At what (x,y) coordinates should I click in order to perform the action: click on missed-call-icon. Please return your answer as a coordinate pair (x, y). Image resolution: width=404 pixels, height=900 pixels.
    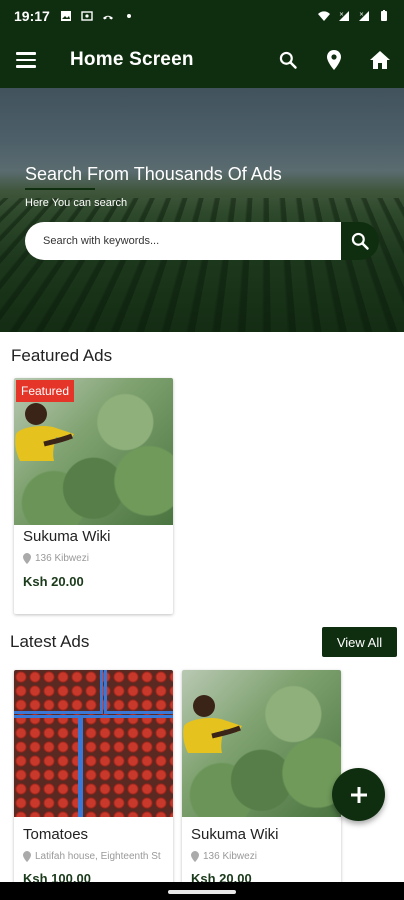
    Looking at the image, I should click on (107, 17).